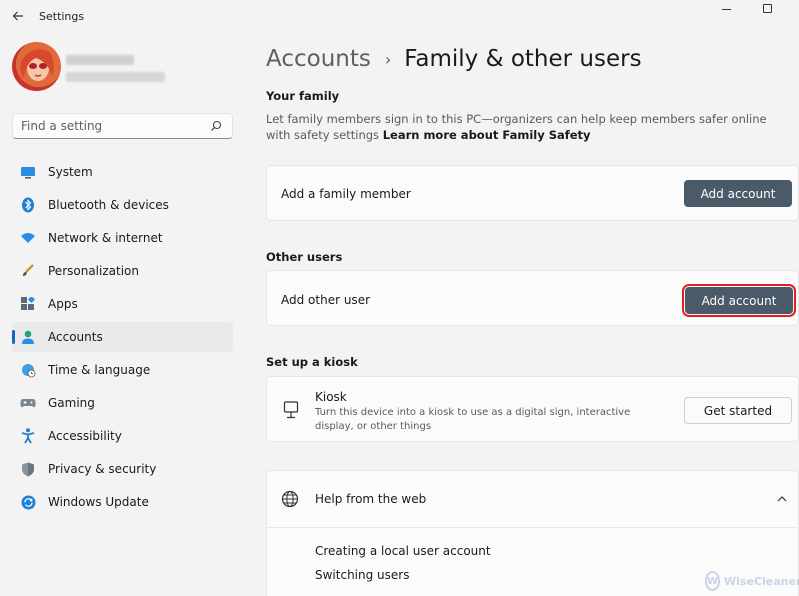 The image size is (799, 596). What do you see at coordinates (318, 59) in the screenshot?
I see `breadcrumb-parent: Accounts` at bounding box center [318, 59].